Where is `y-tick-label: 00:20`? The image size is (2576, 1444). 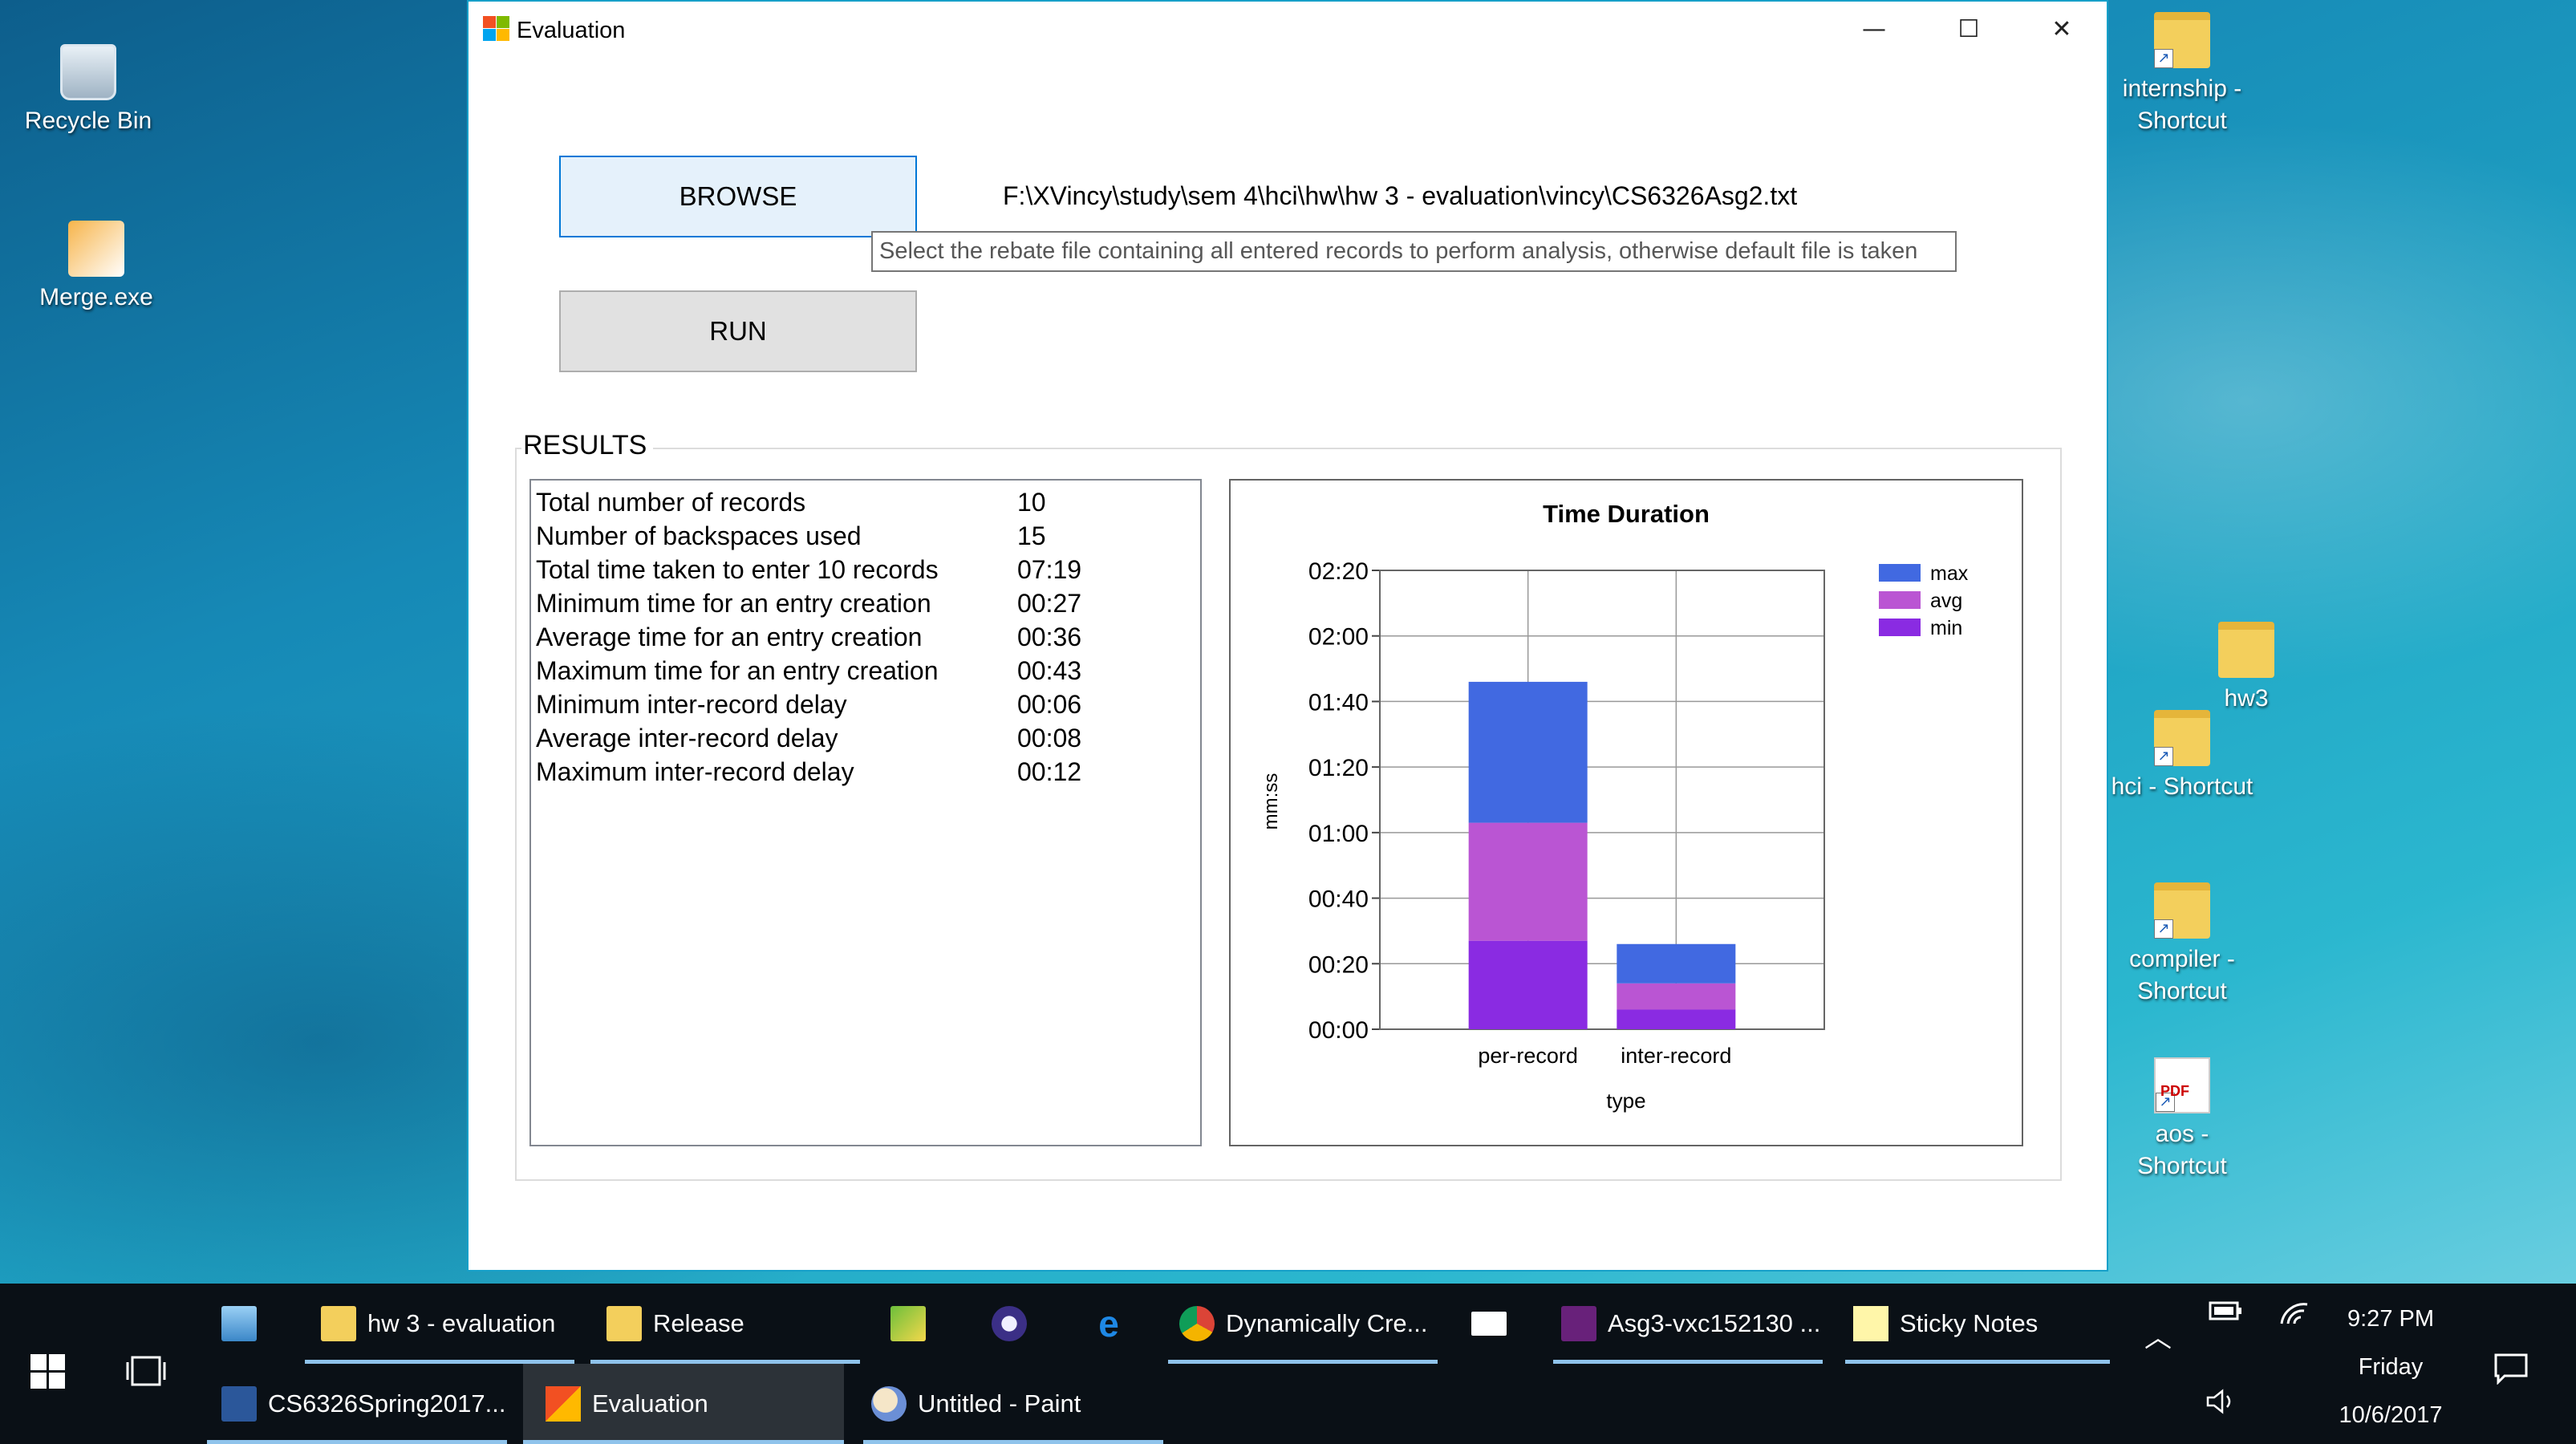
y-tick-label: 00:20 is located at coordinates (1338, 964).